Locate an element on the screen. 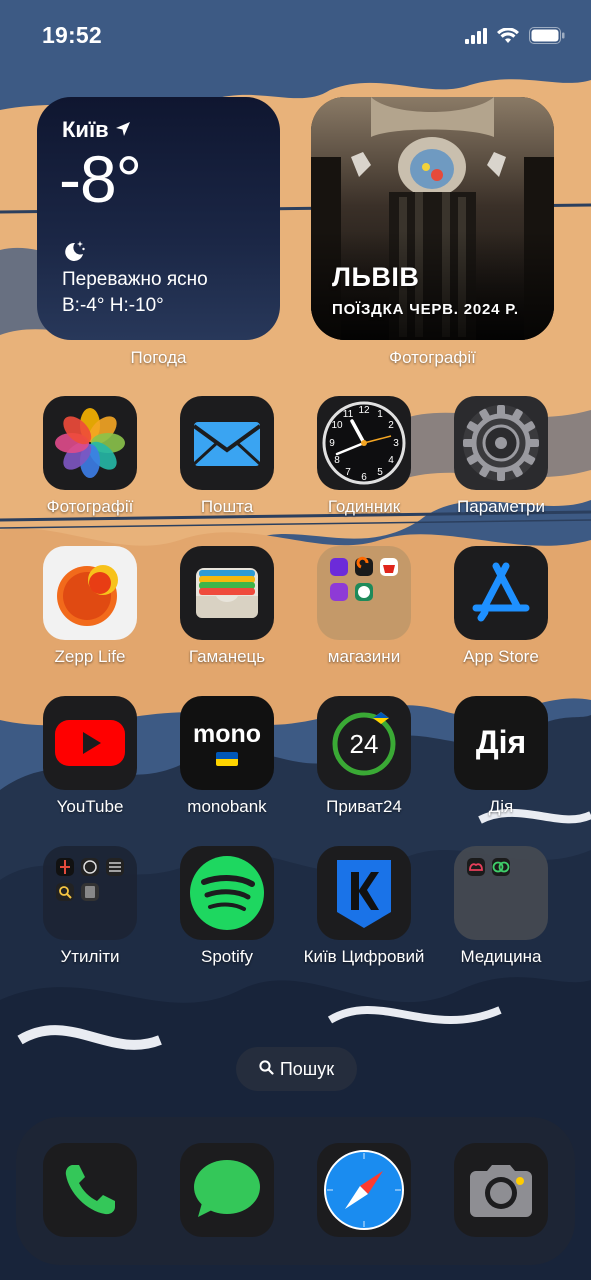 This screenshot has height=1280, width=591. svg-text: 3 is located at coordinates (396, 443).